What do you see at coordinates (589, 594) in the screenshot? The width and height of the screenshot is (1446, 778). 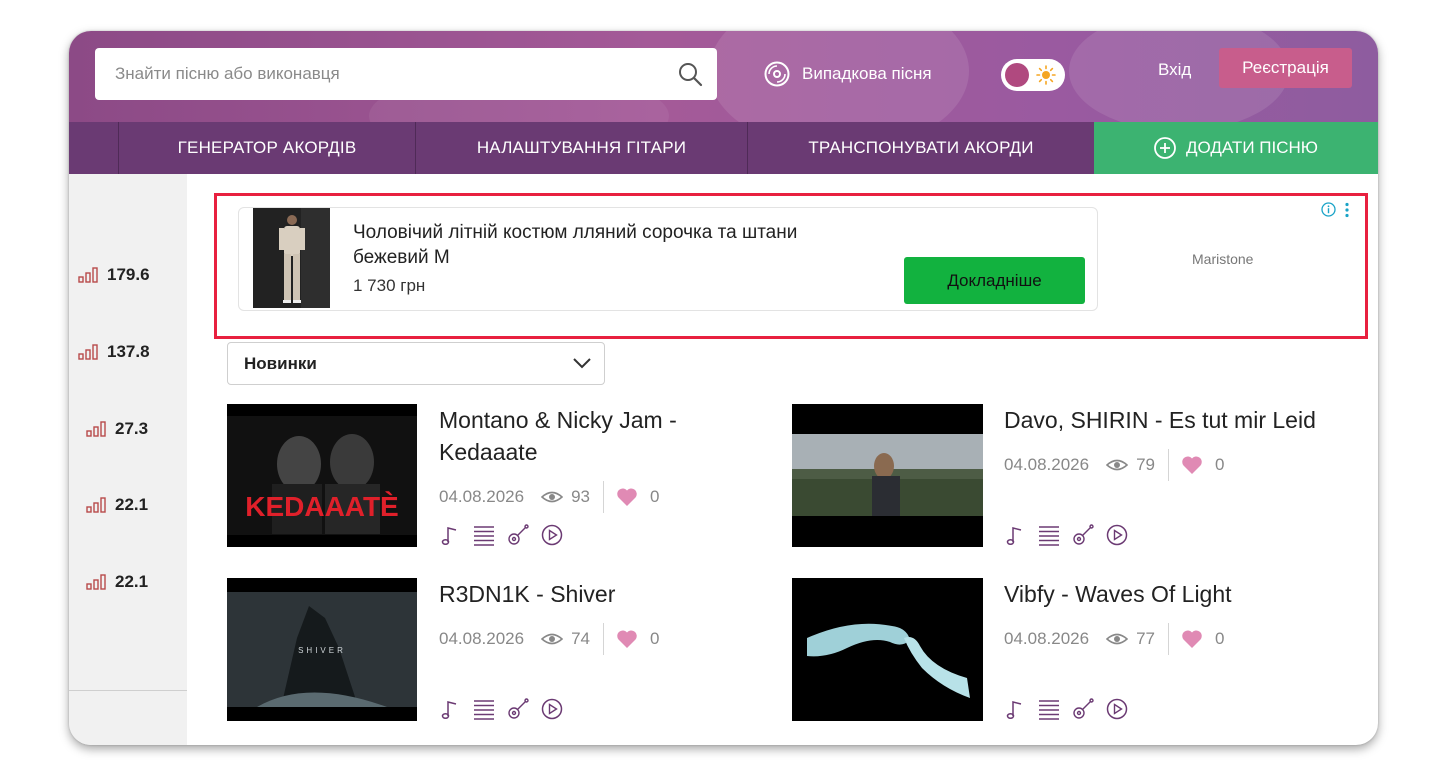 I see `song-title: R3DN1K - Shiver` at bounding box center [589, 594].